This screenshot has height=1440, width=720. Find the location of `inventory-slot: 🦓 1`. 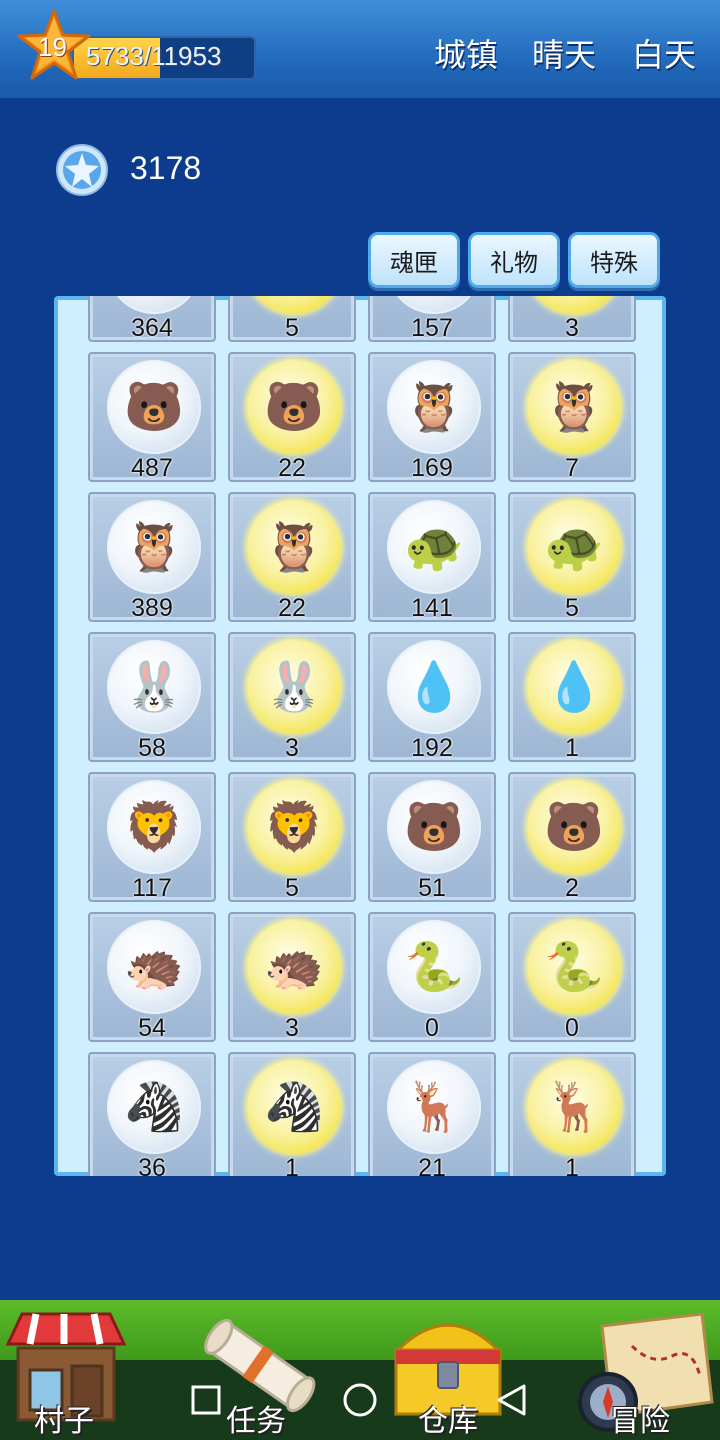

inventory-slot: 🦓 1 is located at coordinates (292, 1114).